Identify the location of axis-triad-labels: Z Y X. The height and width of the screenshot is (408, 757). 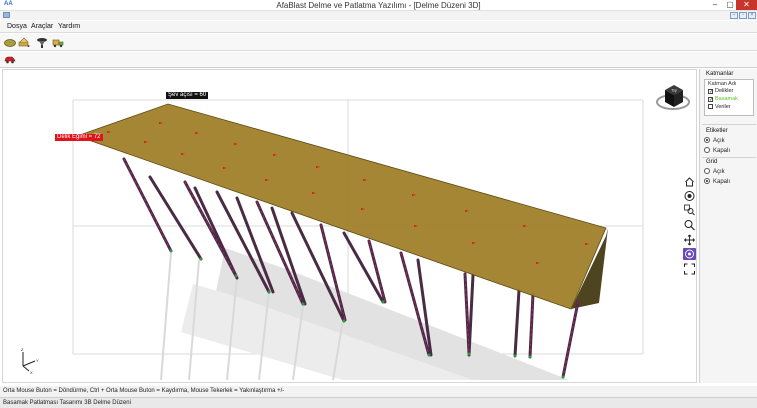
(30, 361).